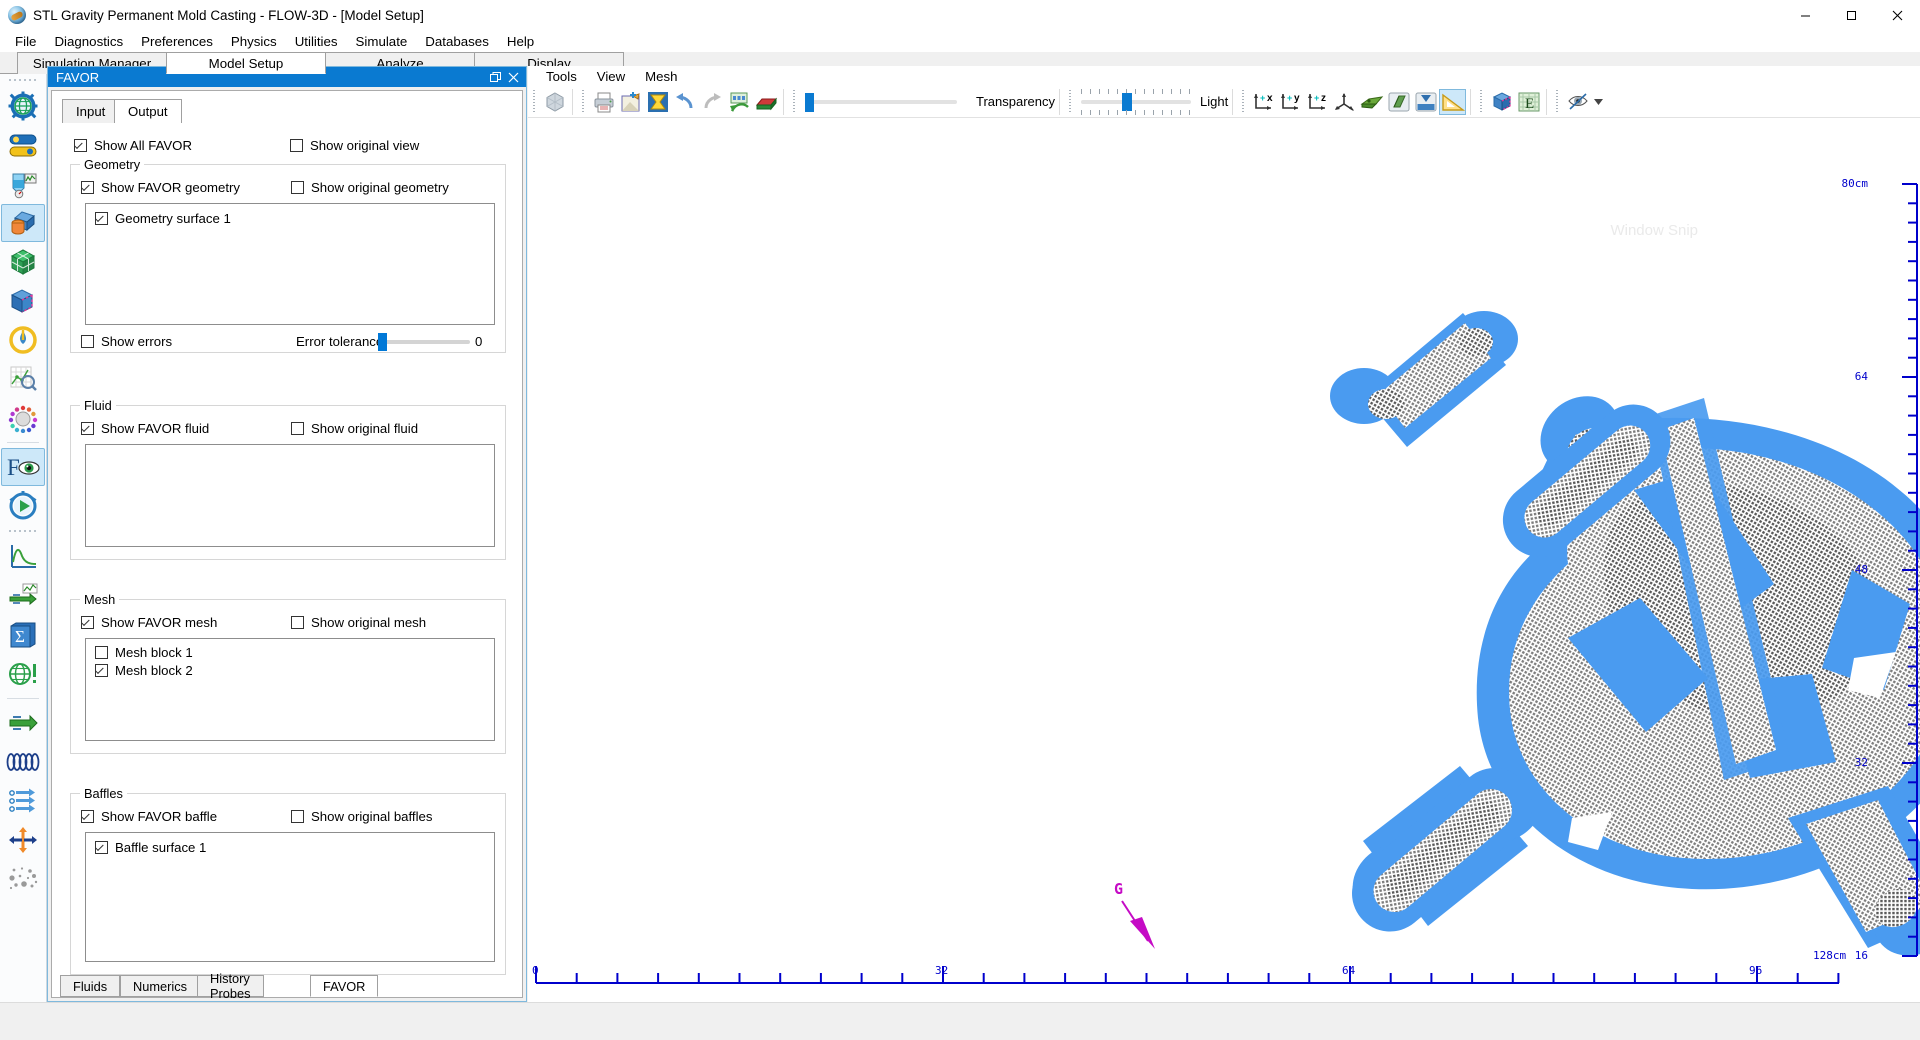 Image resolution: width=1920 pixels, height=1040 pixels. What do you see at coordinates (513, 77) in the screenshot?
I see `close-icon` at bounding box center [513, 77].